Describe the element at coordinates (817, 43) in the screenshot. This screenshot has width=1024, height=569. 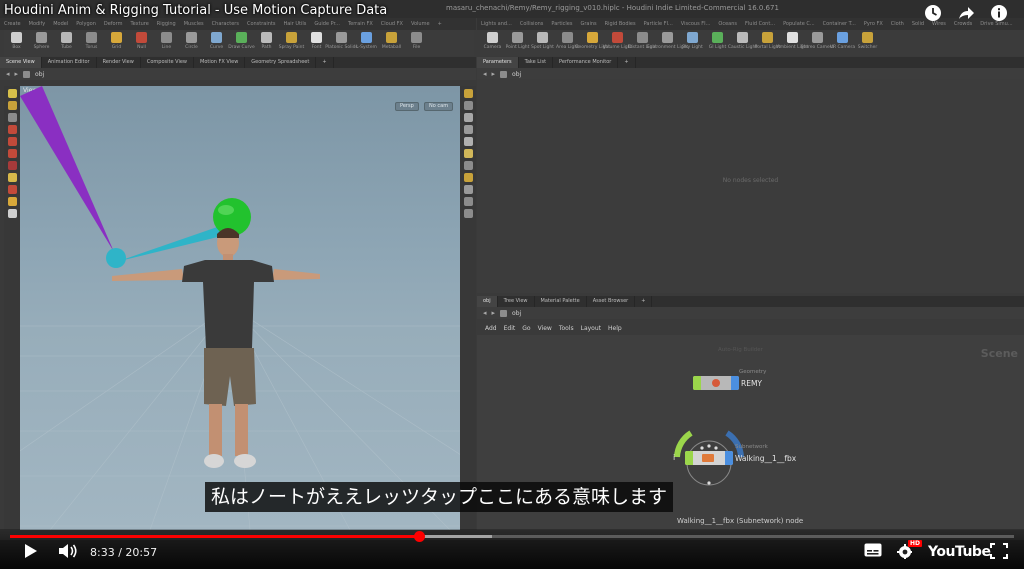
I see `light-tool-13: Stereo Camera` at that location.